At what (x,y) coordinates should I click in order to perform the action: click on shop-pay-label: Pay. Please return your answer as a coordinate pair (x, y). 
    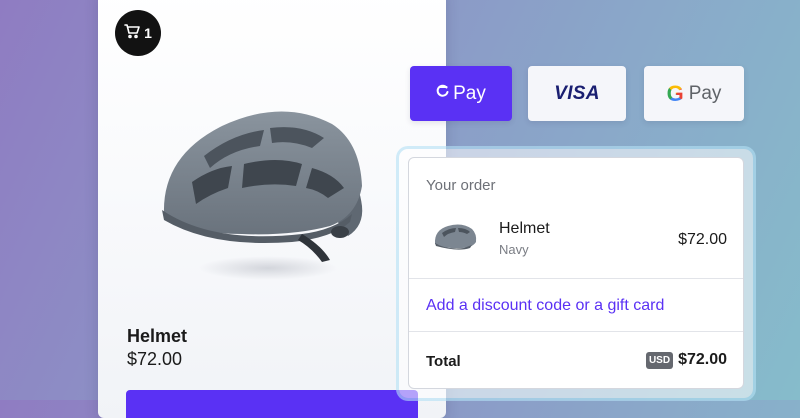
    Looking at the image, I should click on (469, 93).